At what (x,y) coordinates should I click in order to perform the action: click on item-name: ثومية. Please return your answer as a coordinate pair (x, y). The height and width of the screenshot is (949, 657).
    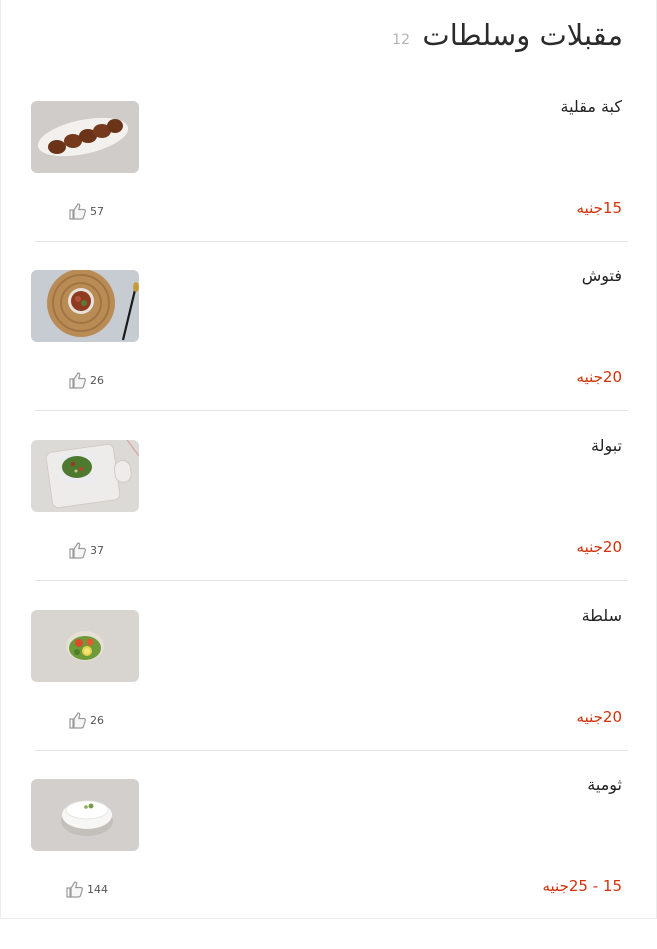
    Looking at the image, I should click on (604, 784).